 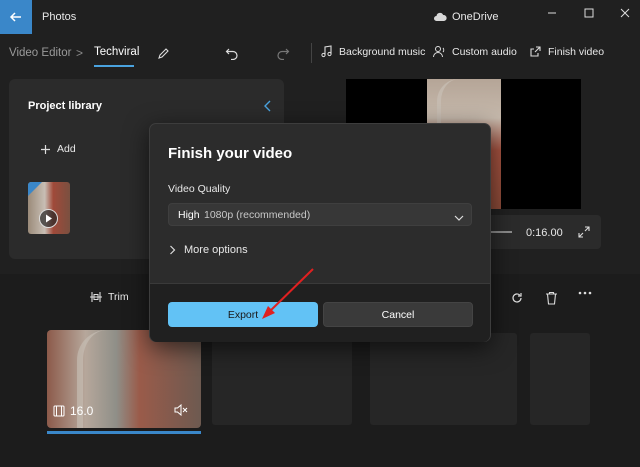 What do you see at coordinates (82, 411) in the screenshot?
I see `clip-duration-value: 16.0` at bounding box center [82, 411].